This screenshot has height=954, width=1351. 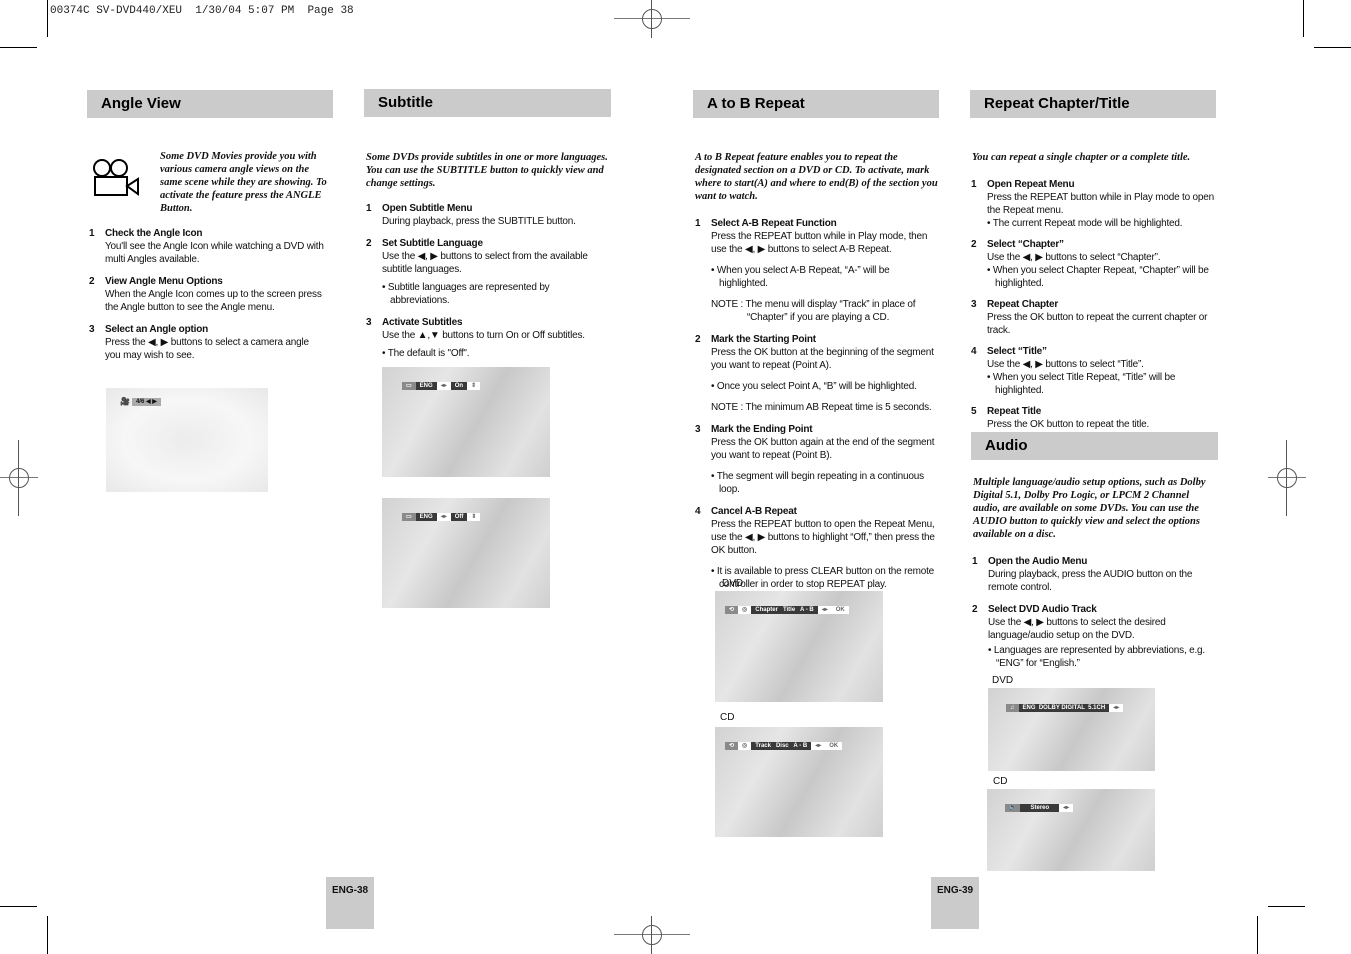 What do you see at coordinates (187, 440) in the screenshot?
I see `angle-screen-illustration: 🎥 4/6 ◀ ▶` at bounding box center [187, 440].